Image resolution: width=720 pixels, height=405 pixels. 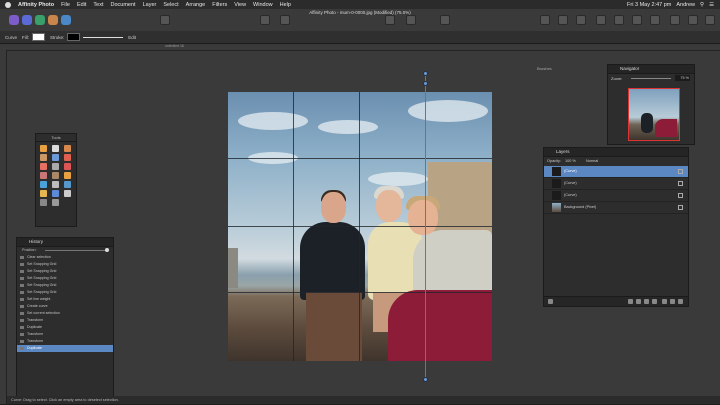 I want to click on menu-arrange: Arrange, so click(x=196, y=5).